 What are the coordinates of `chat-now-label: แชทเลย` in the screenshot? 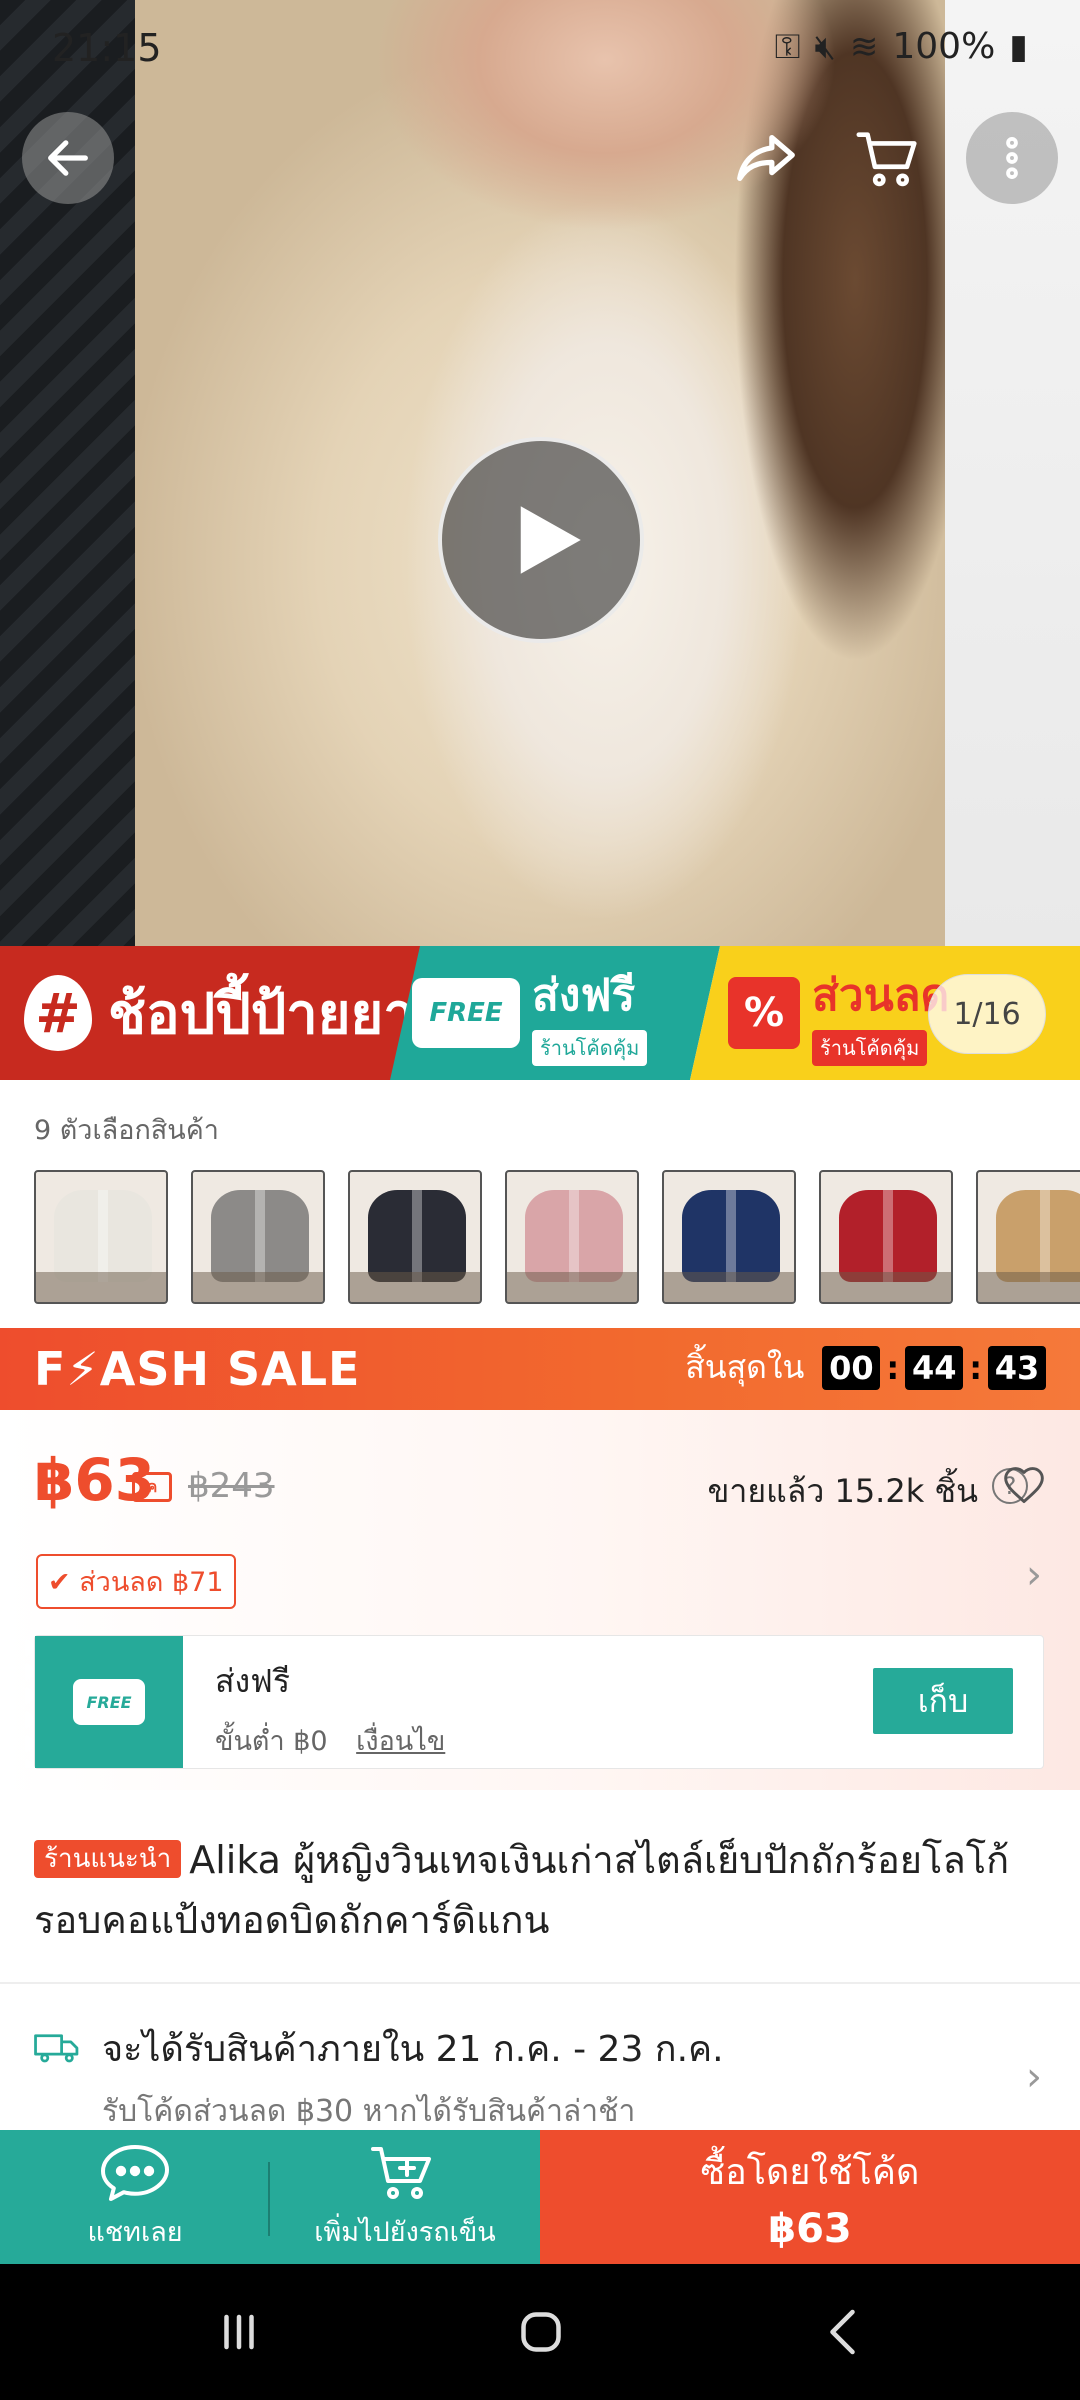 It's located at (135, 2232).